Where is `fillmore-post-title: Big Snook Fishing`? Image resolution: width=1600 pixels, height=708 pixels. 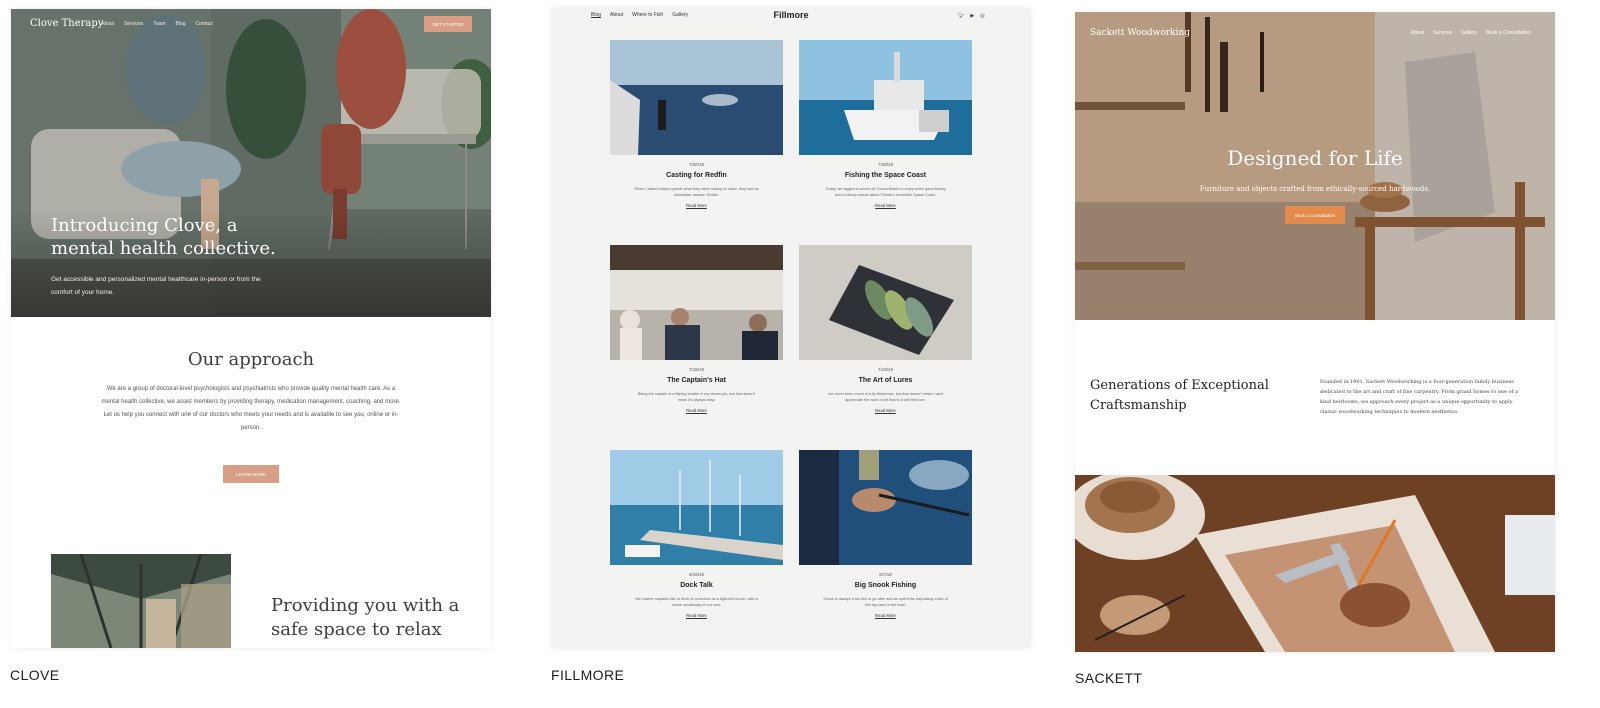
fillmore-post-title: Big Snook Fishing is located at coordinates (885, 585).